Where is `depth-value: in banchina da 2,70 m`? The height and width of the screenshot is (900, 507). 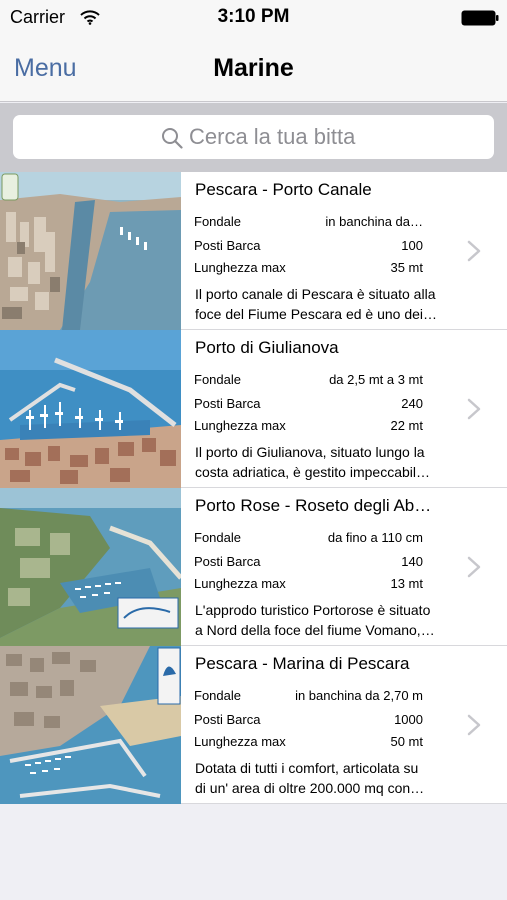
depth-value: in banchina da 2,70 m is located at coordinates (359, 695).